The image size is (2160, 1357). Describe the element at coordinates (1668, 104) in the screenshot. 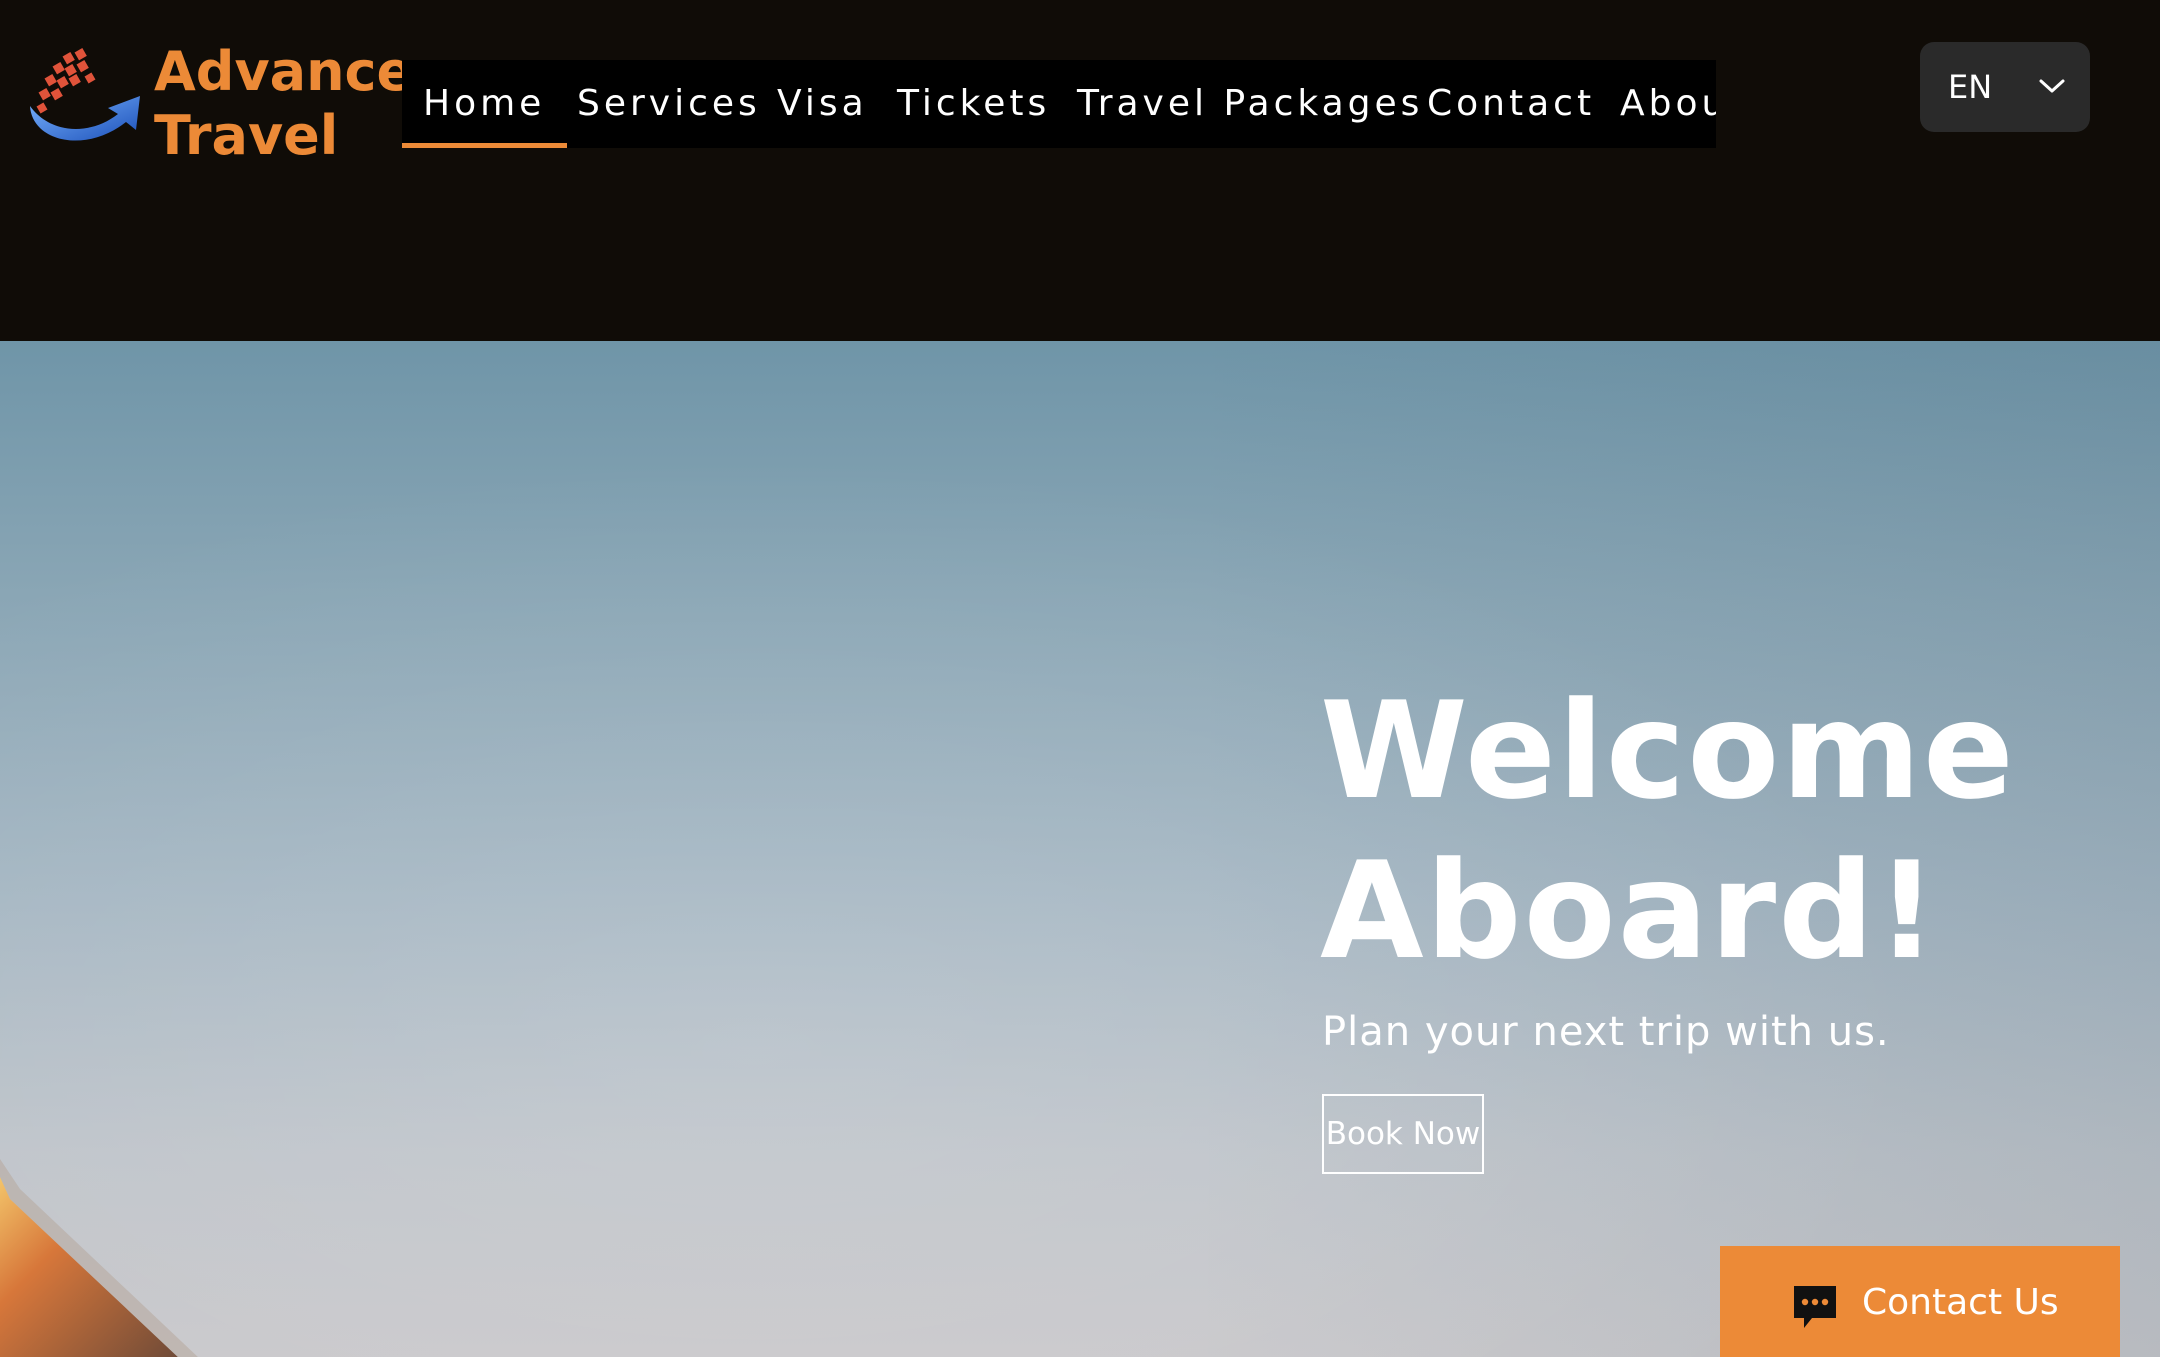

I see `nav-item-about: Abou` at that location.